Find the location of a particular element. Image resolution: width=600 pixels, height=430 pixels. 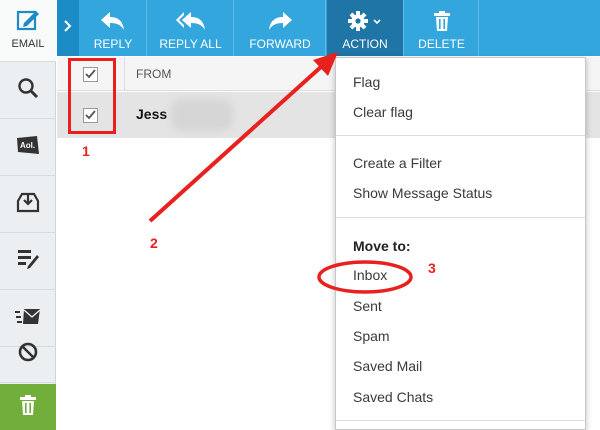

compose-email-icon is located at coordinates (28, 22).